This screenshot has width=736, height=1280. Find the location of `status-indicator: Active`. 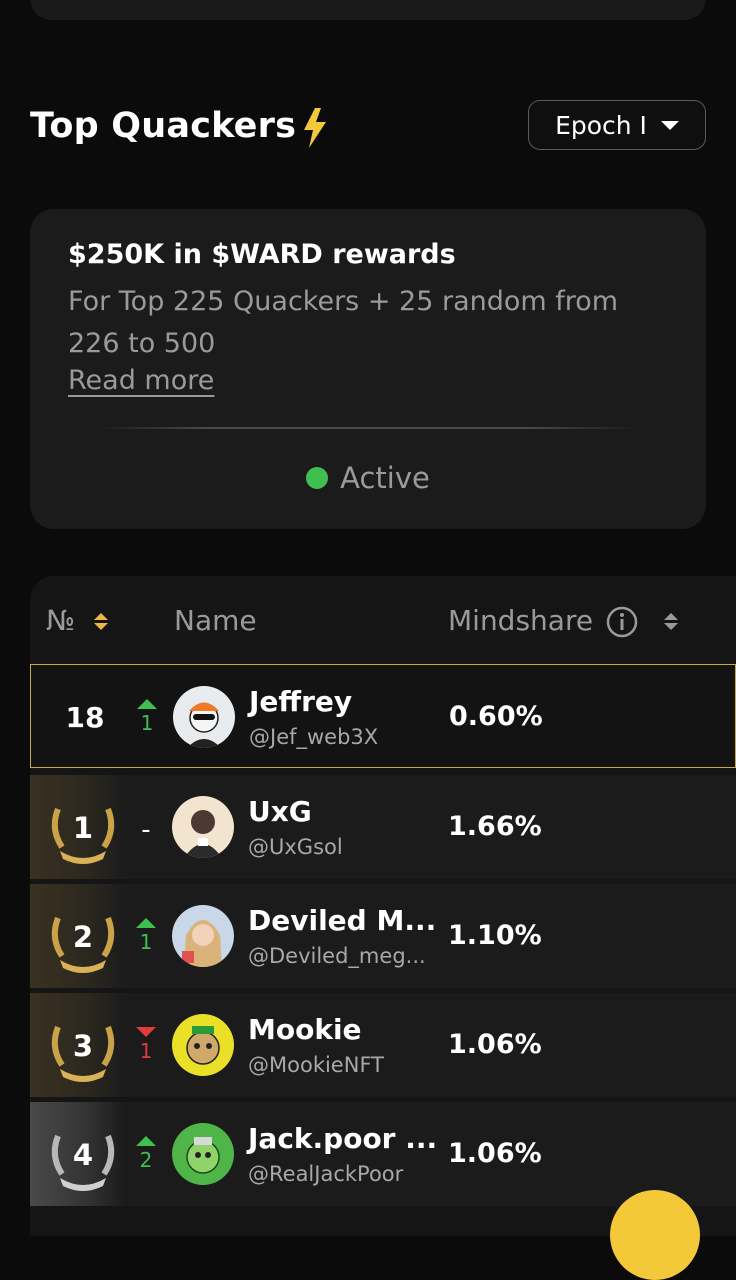

status-indicator: Active is located at coordinates (368, 478).